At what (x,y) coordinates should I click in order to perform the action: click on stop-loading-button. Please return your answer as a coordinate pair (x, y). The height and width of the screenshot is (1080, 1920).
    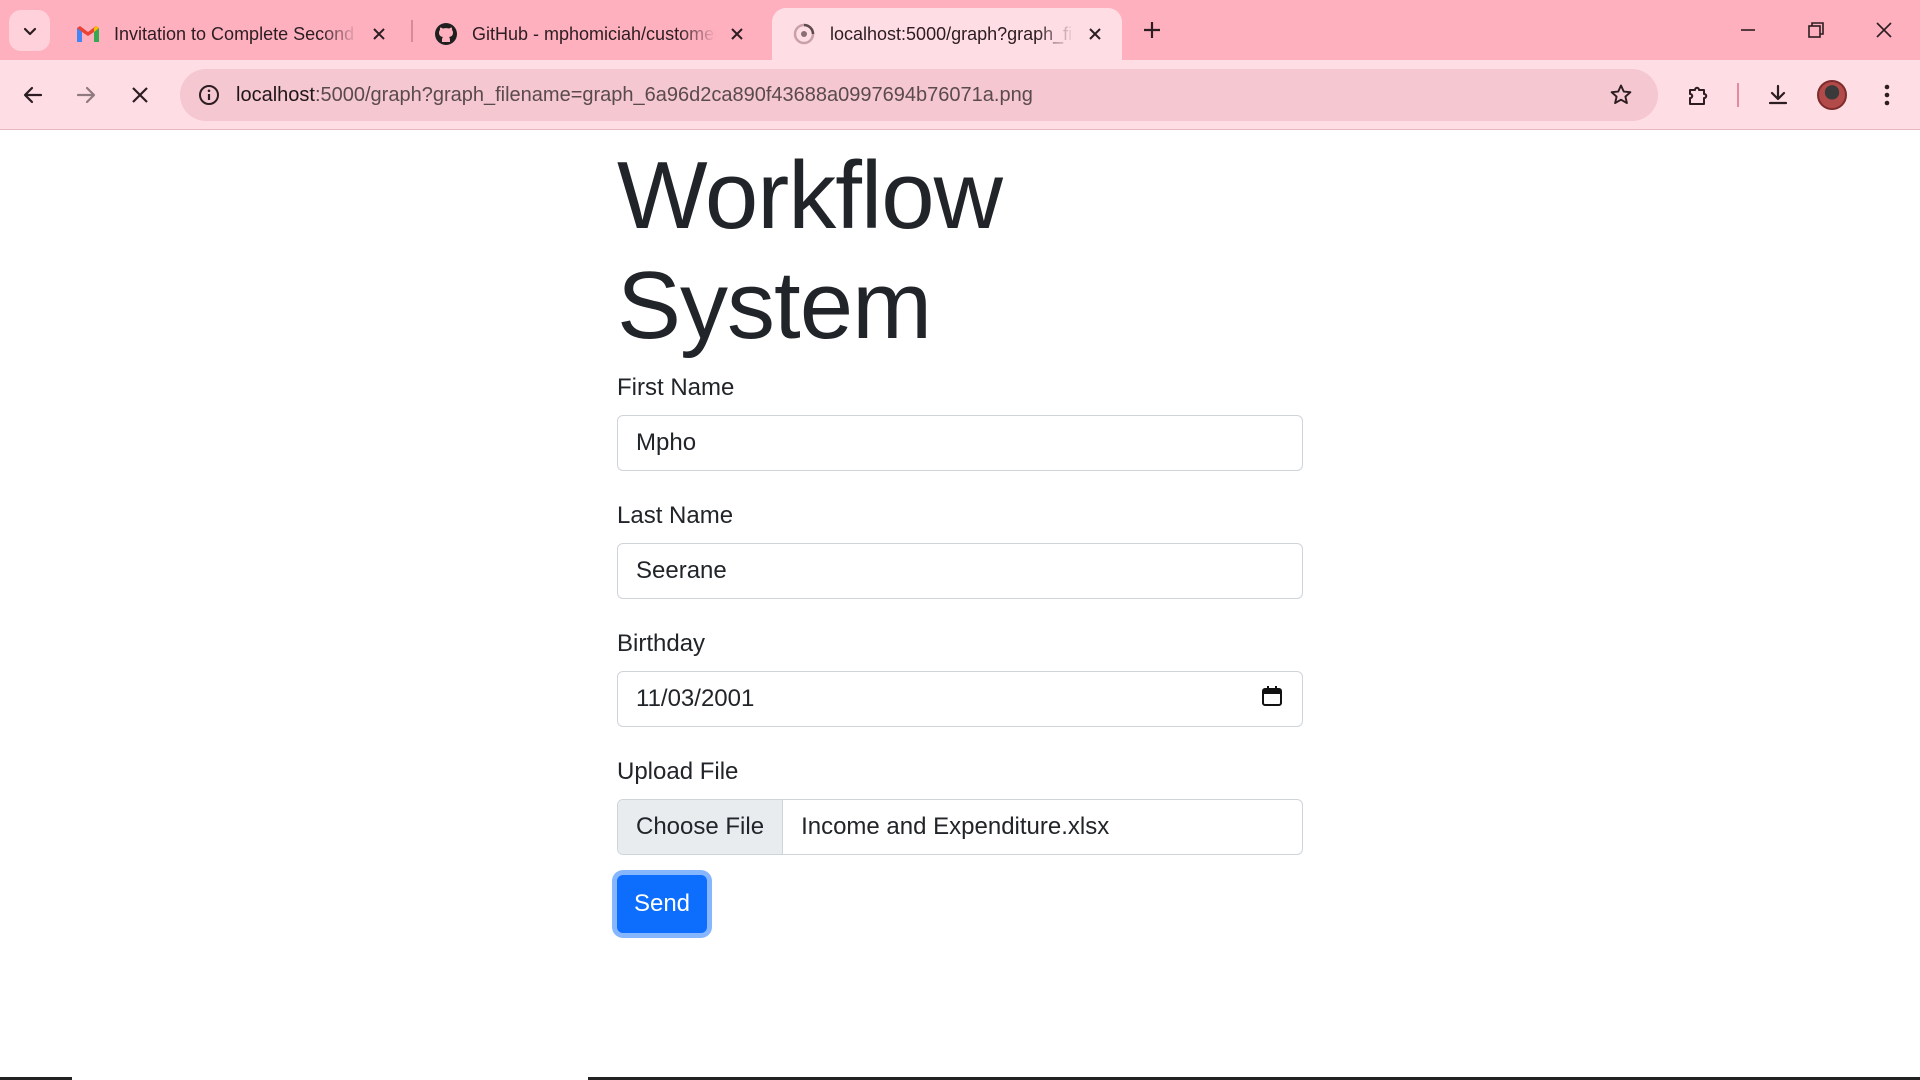
    Looking at the image, I should click on (140, 95).